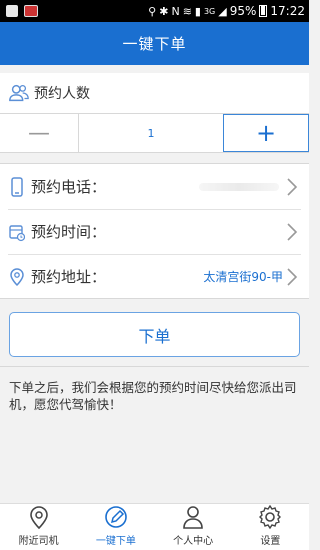 The image size is (320, 550). What do you see at coordinates (151, 133) in the screenshot?
I see `passenger-count: 1` at bounding box center [151, 133].